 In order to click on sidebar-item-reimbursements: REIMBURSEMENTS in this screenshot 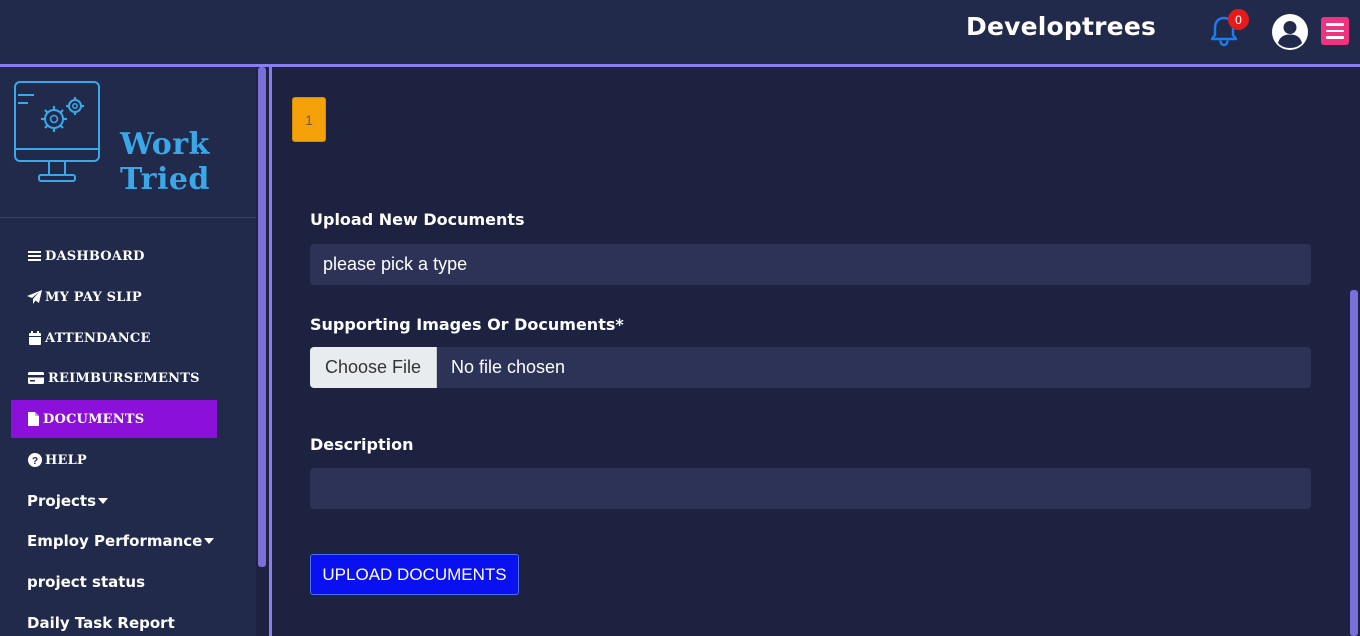, I will do `click(114, 378)`.